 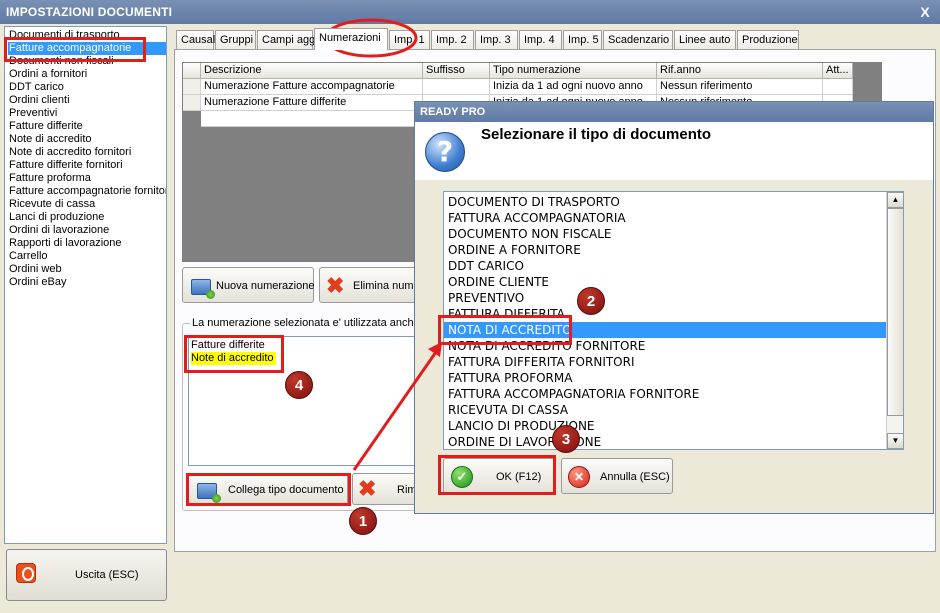 What do you see at coordinates (591, 301) in the screenshot?
I see `step-marker-2: 2` at bounding box center [591, 301].